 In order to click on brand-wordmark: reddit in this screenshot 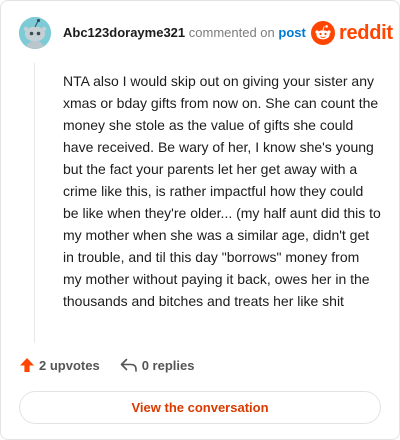, I will do `click(366, 32)`.